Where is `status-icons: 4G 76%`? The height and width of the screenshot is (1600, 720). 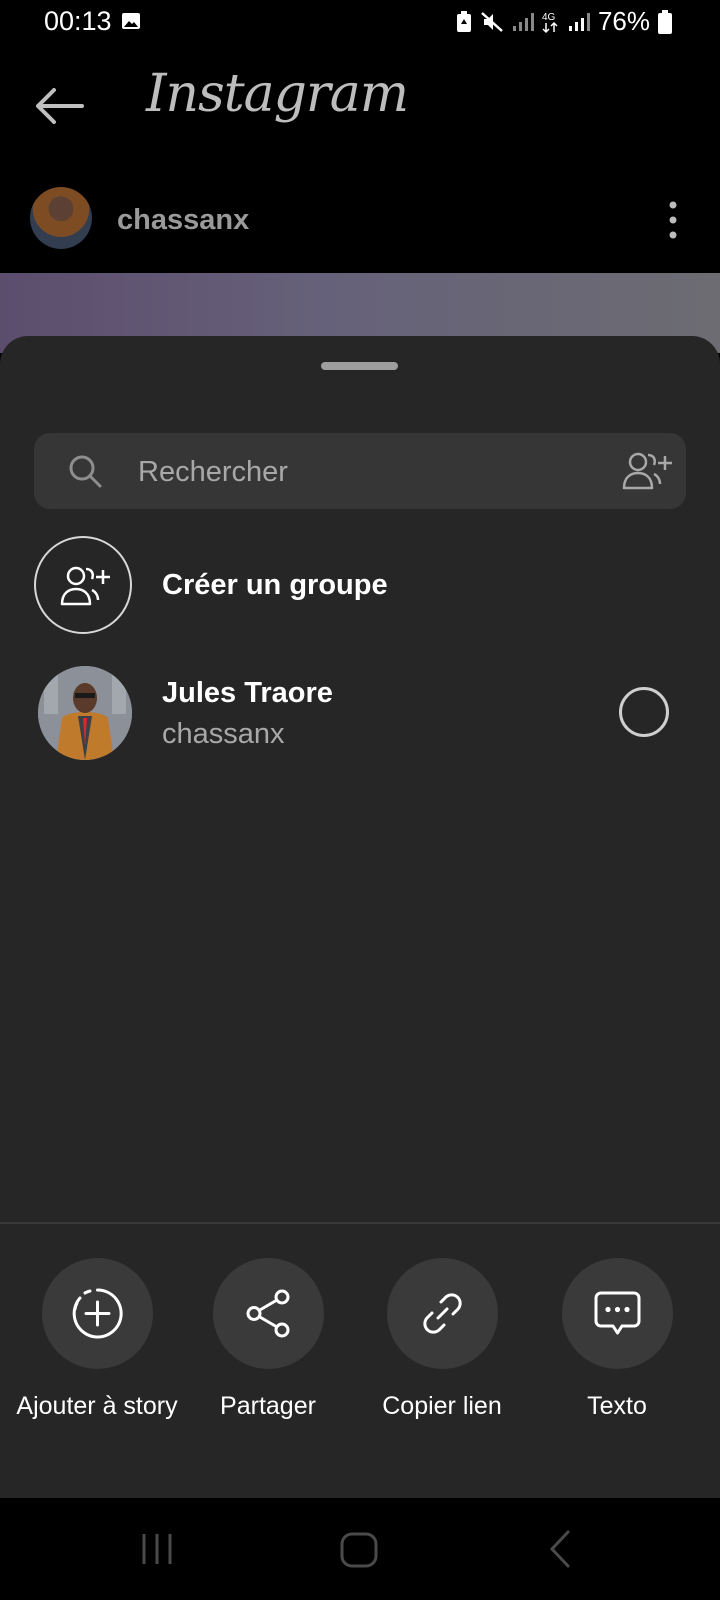
status-icons: 4G 76% is located at coordinates (564, 21).